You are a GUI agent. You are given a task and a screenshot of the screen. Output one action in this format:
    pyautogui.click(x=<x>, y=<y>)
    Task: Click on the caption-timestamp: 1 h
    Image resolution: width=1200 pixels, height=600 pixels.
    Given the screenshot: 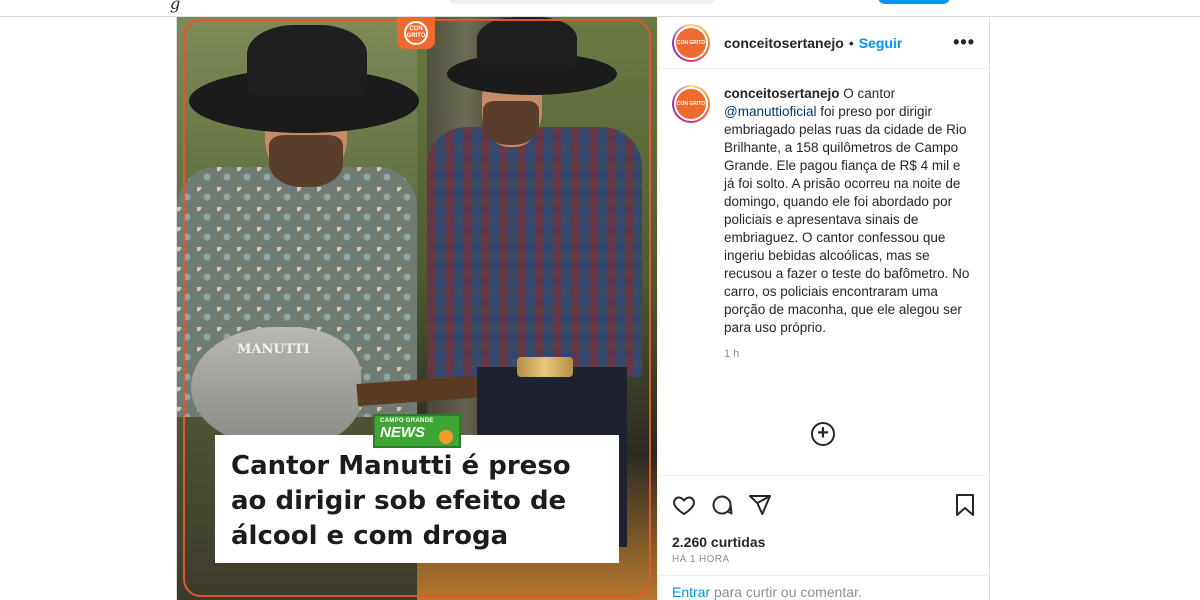 What is the action you would take?
    pyautogui.click(x=732, y=354)
    